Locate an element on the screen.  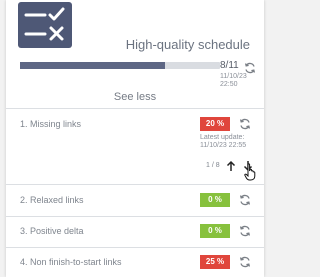
latest-update-value: 11/10/23 22:55 is located at coordinates (223, 145).